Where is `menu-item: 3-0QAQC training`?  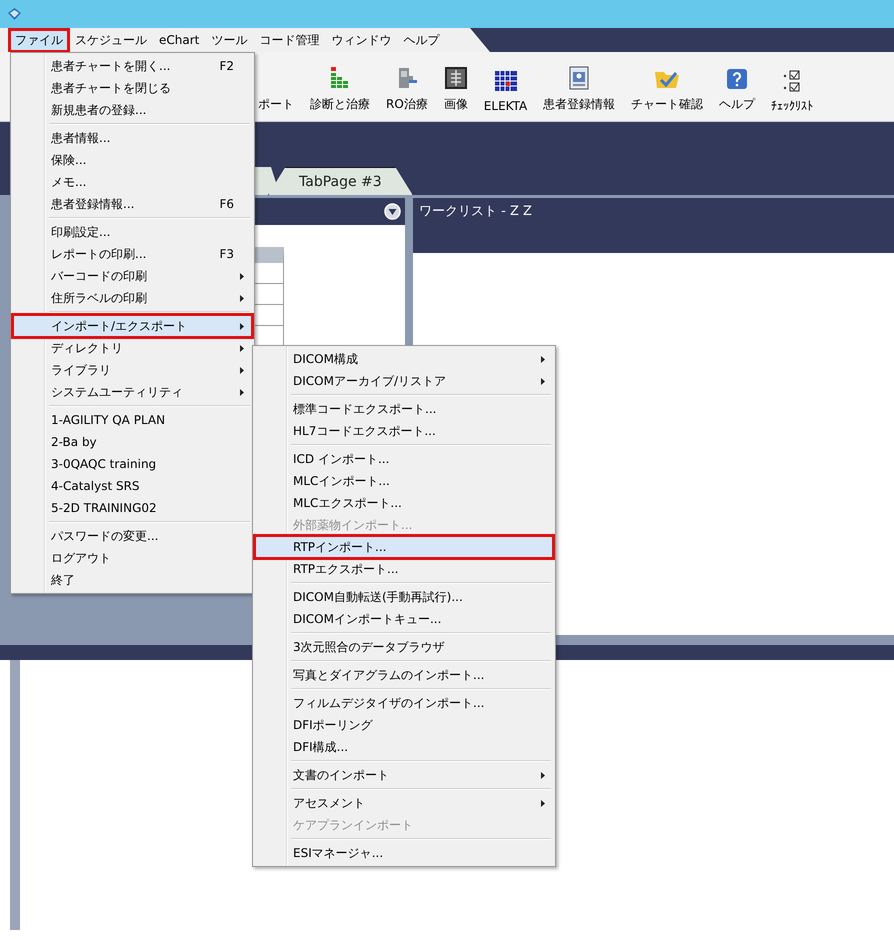 menu-item: 3-0QAQC training is located at coordinates (132, 464).